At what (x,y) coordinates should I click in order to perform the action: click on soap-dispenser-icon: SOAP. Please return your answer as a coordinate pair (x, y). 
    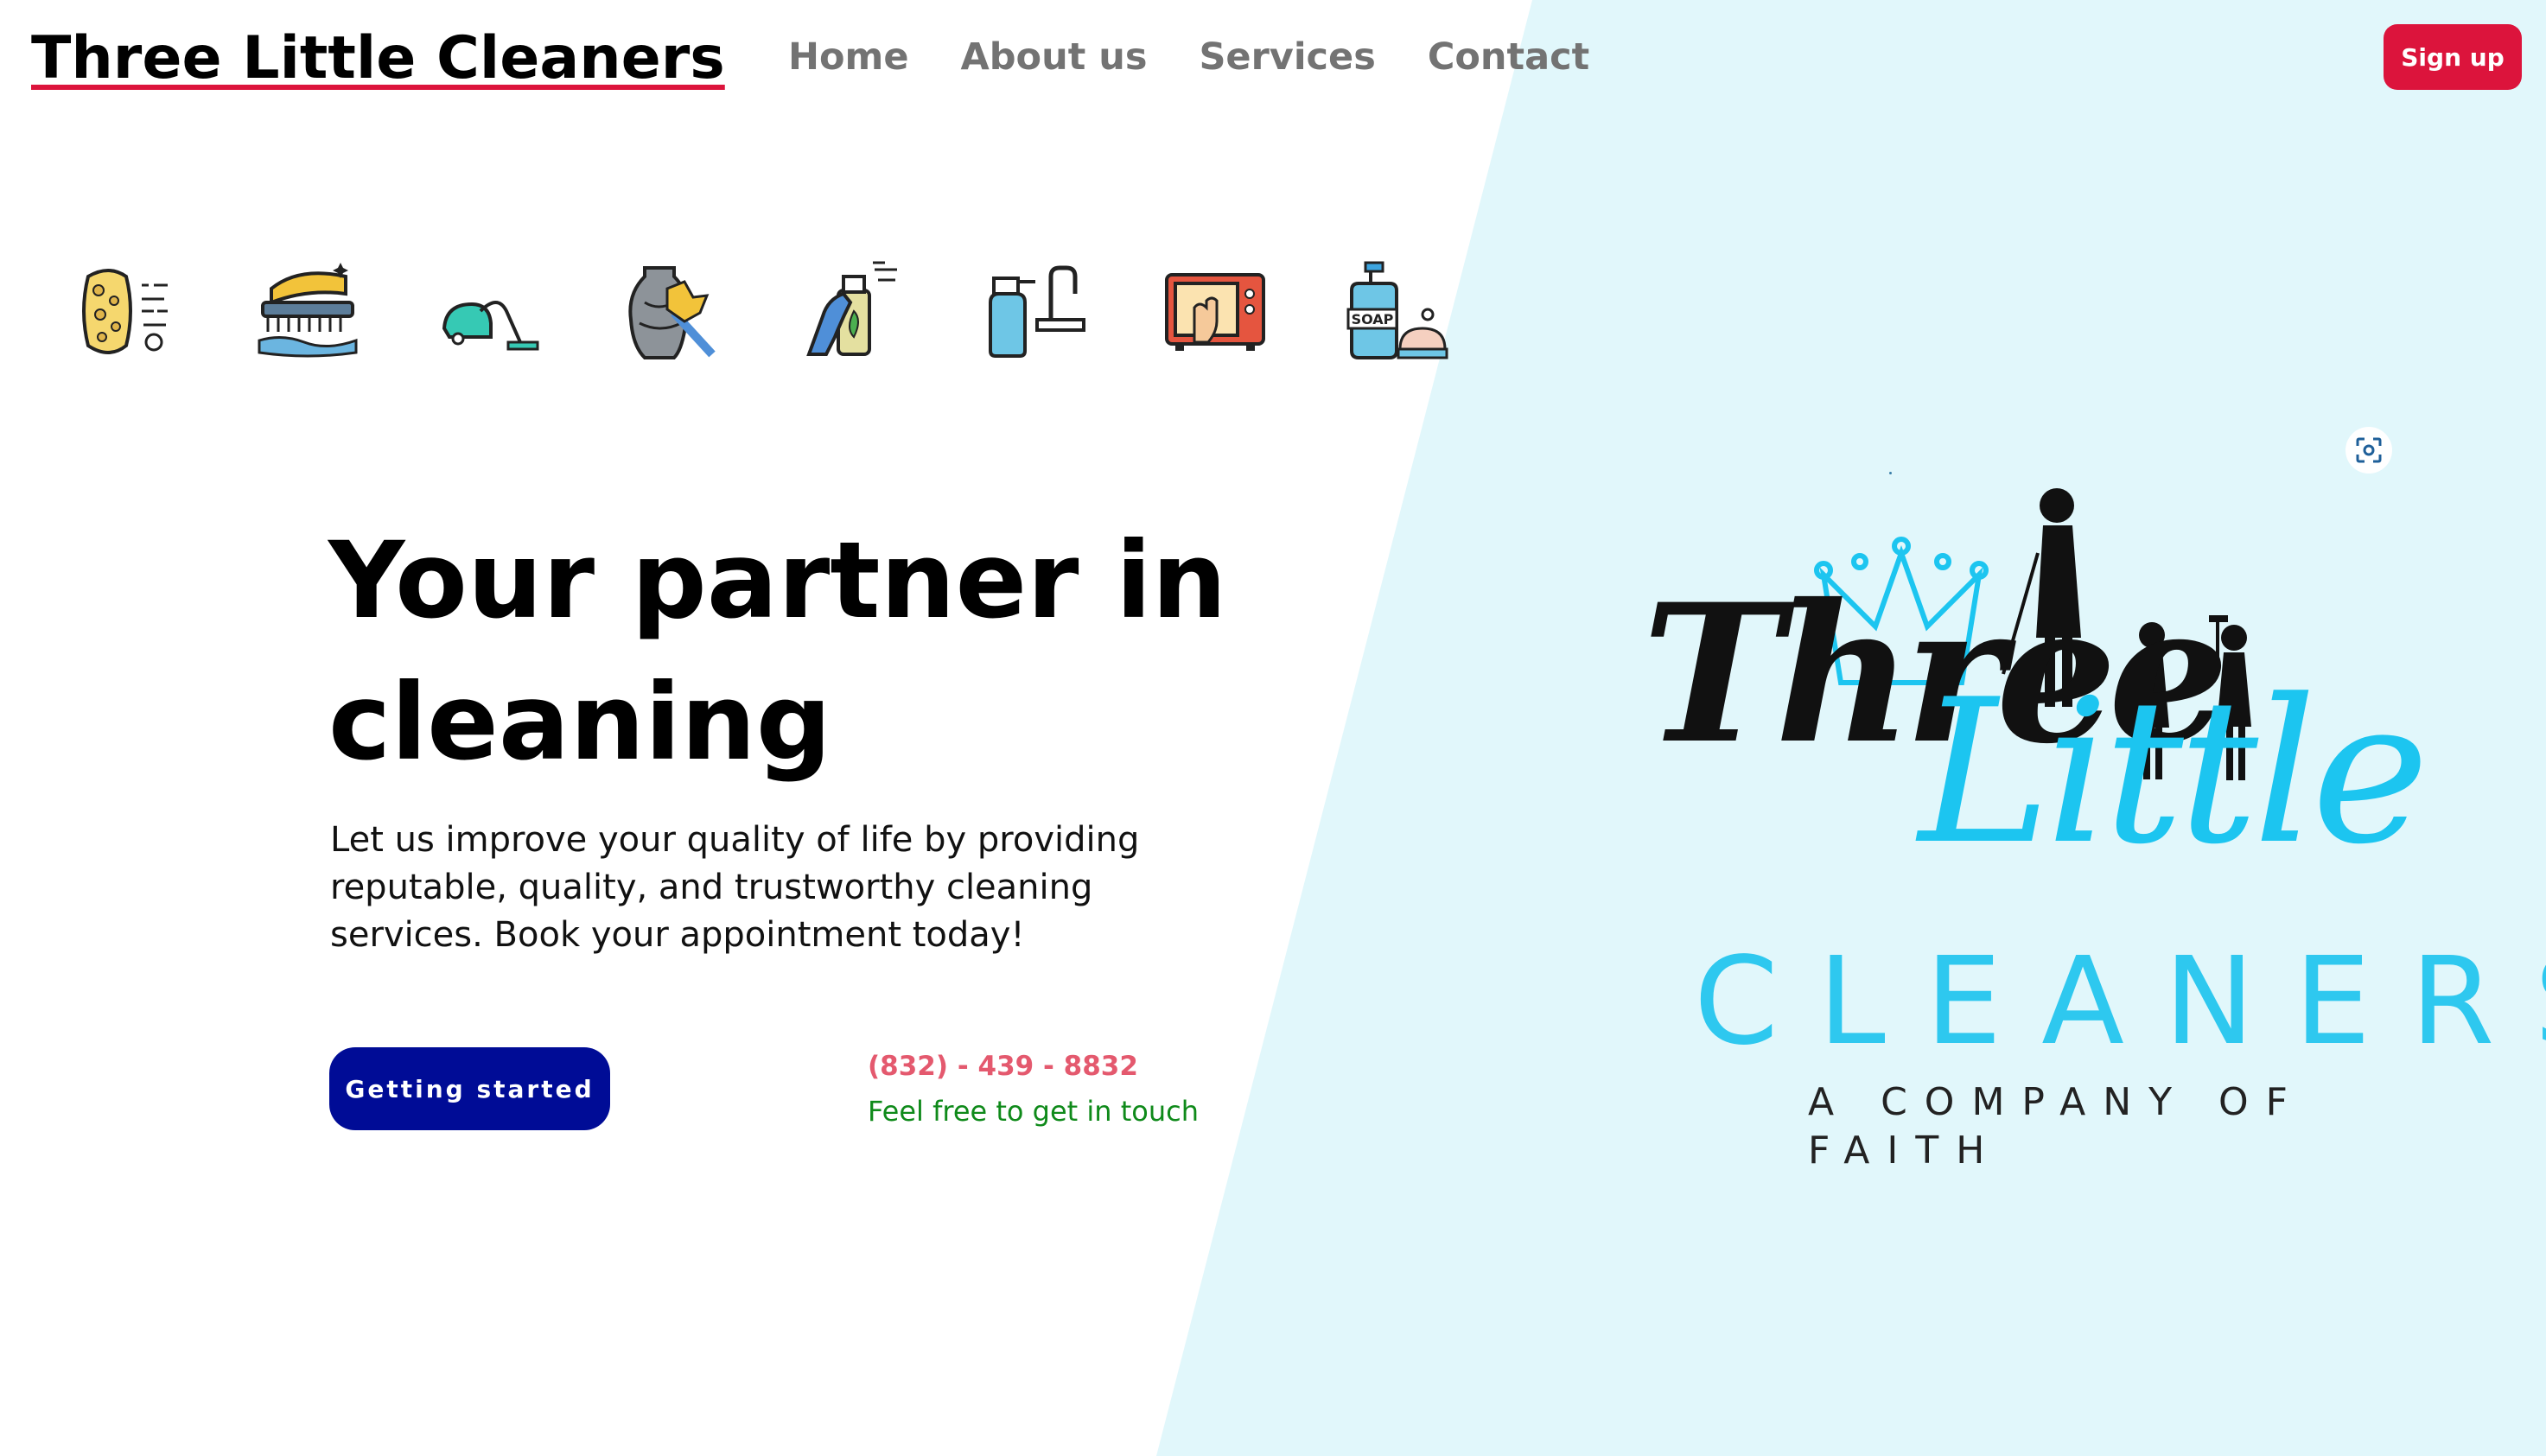
    Looking at the image, I should click on (1396, 311).